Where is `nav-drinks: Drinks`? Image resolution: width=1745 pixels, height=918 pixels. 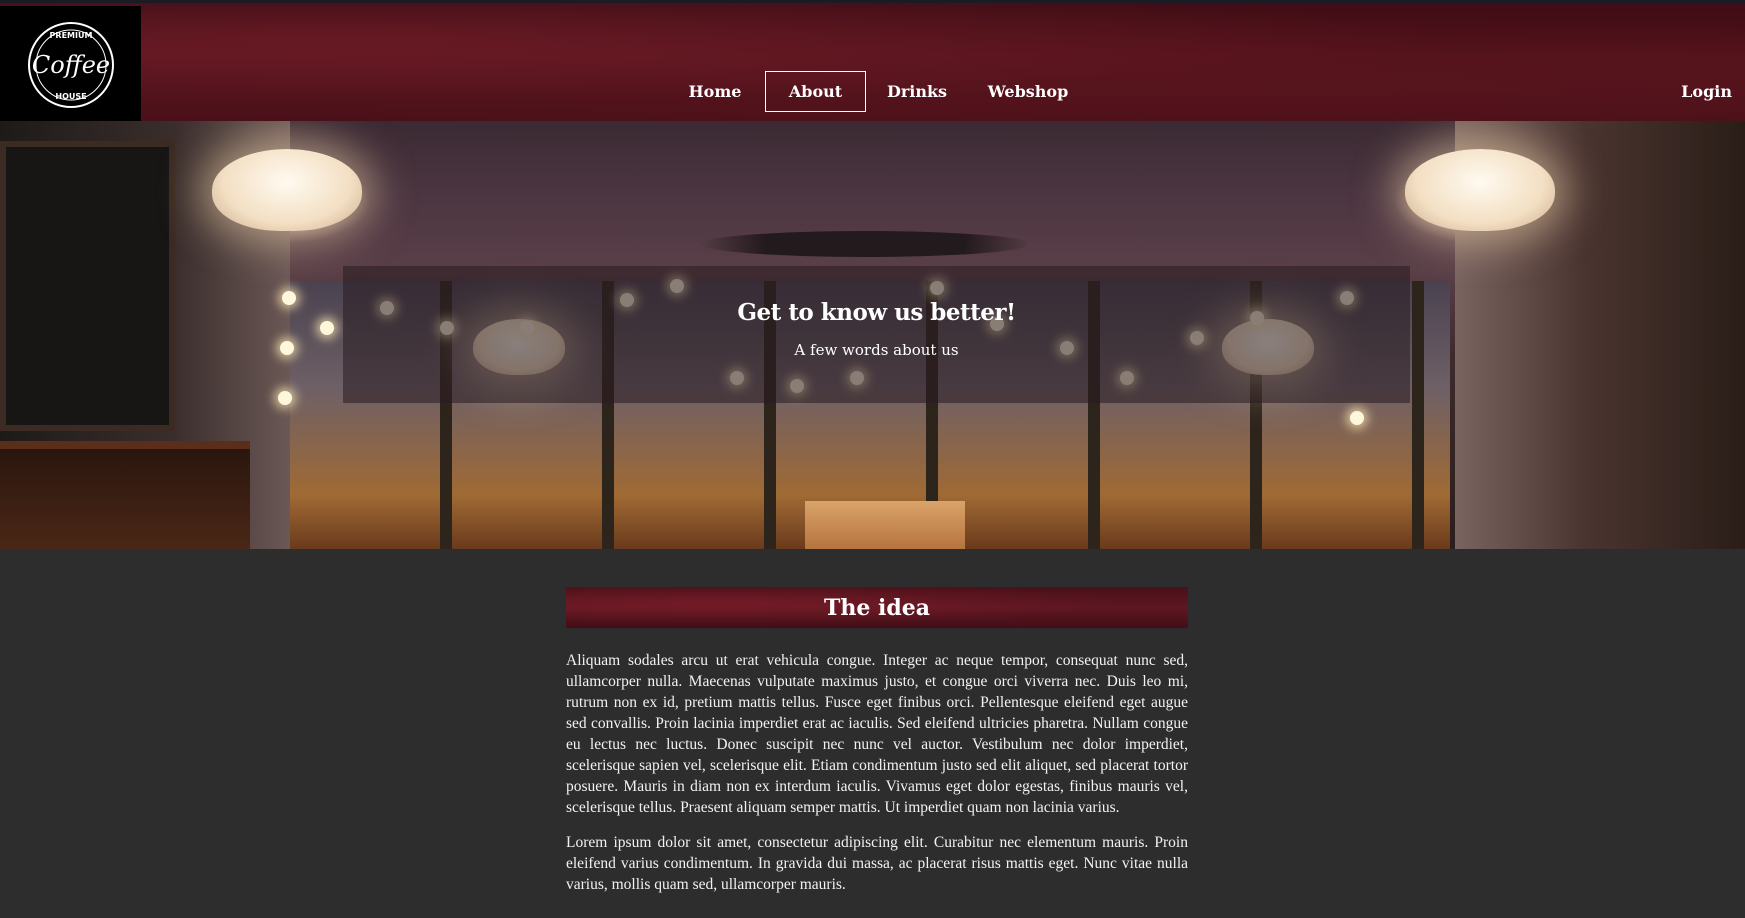 nav-drinks: Drinks is located at coordinates (917, 91).